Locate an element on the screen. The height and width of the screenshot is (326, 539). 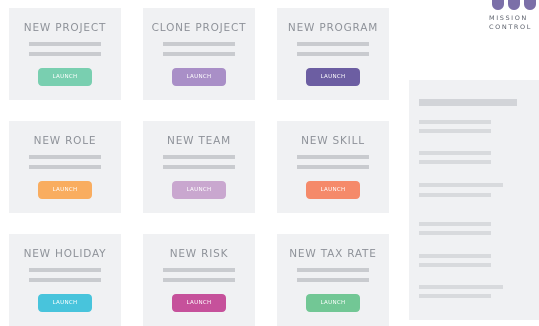
card-new-risk: NEW RISK LAUNCH is located at coordinates (199, 280).